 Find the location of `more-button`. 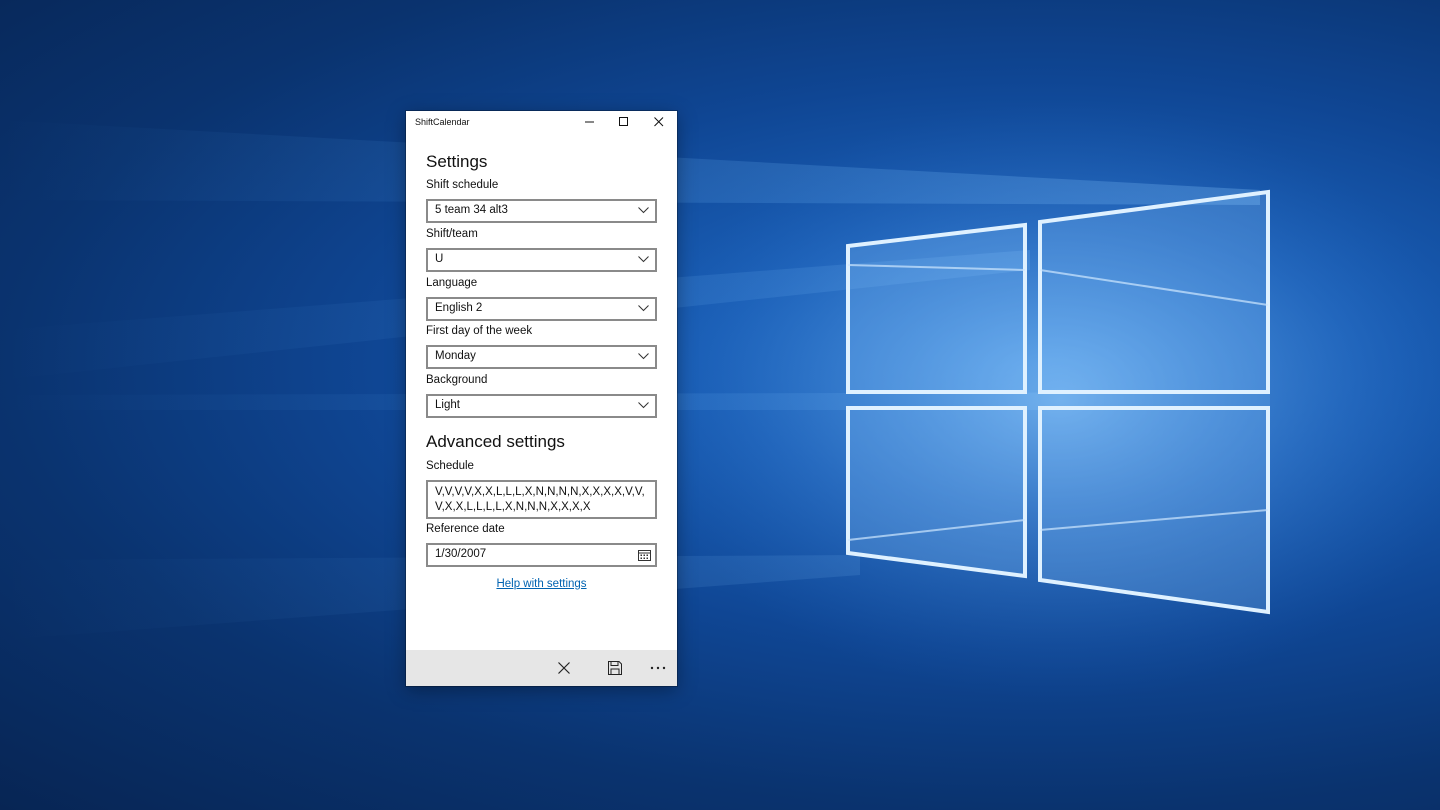

more-button is located at coordinates (658, 668).